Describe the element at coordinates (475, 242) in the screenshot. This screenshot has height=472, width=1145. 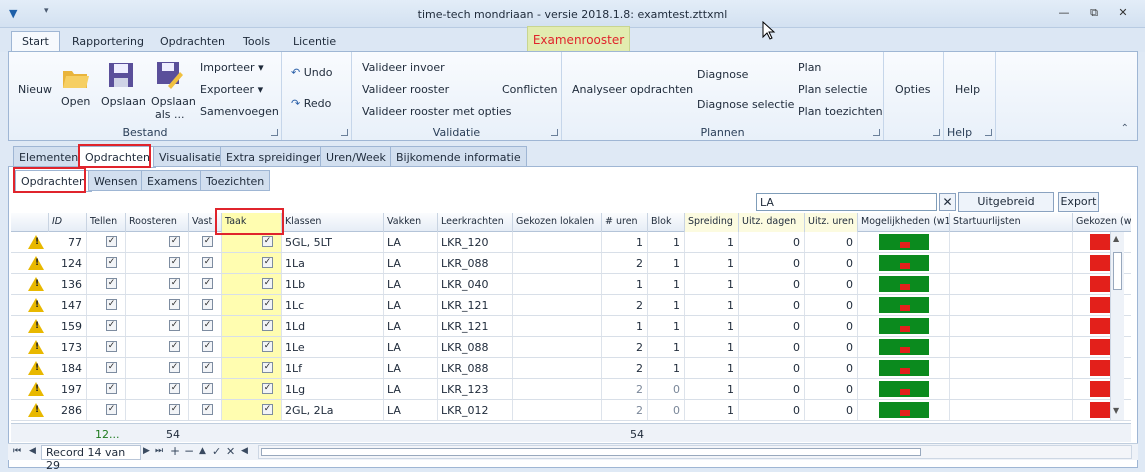
I see `leerkrachten-cell: LKR_120` at that location.